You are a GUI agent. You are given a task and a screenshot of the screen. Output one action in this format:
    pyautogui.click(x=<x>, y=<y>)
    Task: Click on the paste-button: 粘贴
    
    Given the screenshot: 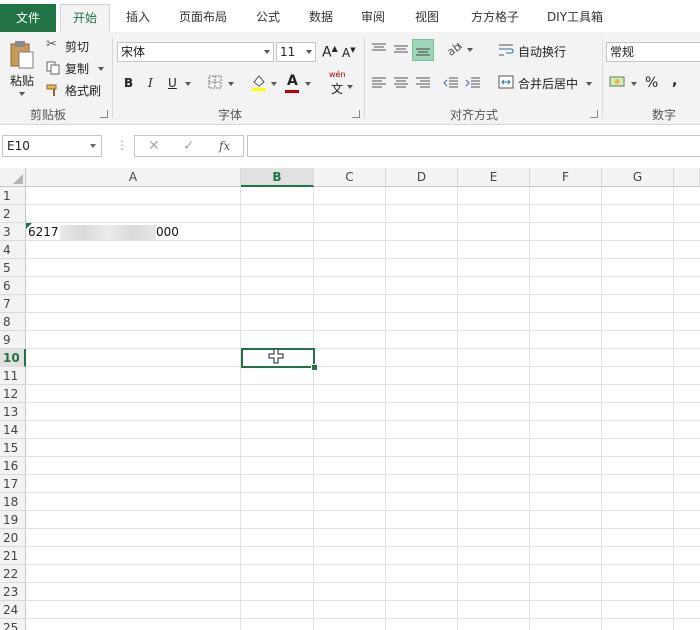 What is the action you would take?
    pyautogui.click(x=22, y=68)
    